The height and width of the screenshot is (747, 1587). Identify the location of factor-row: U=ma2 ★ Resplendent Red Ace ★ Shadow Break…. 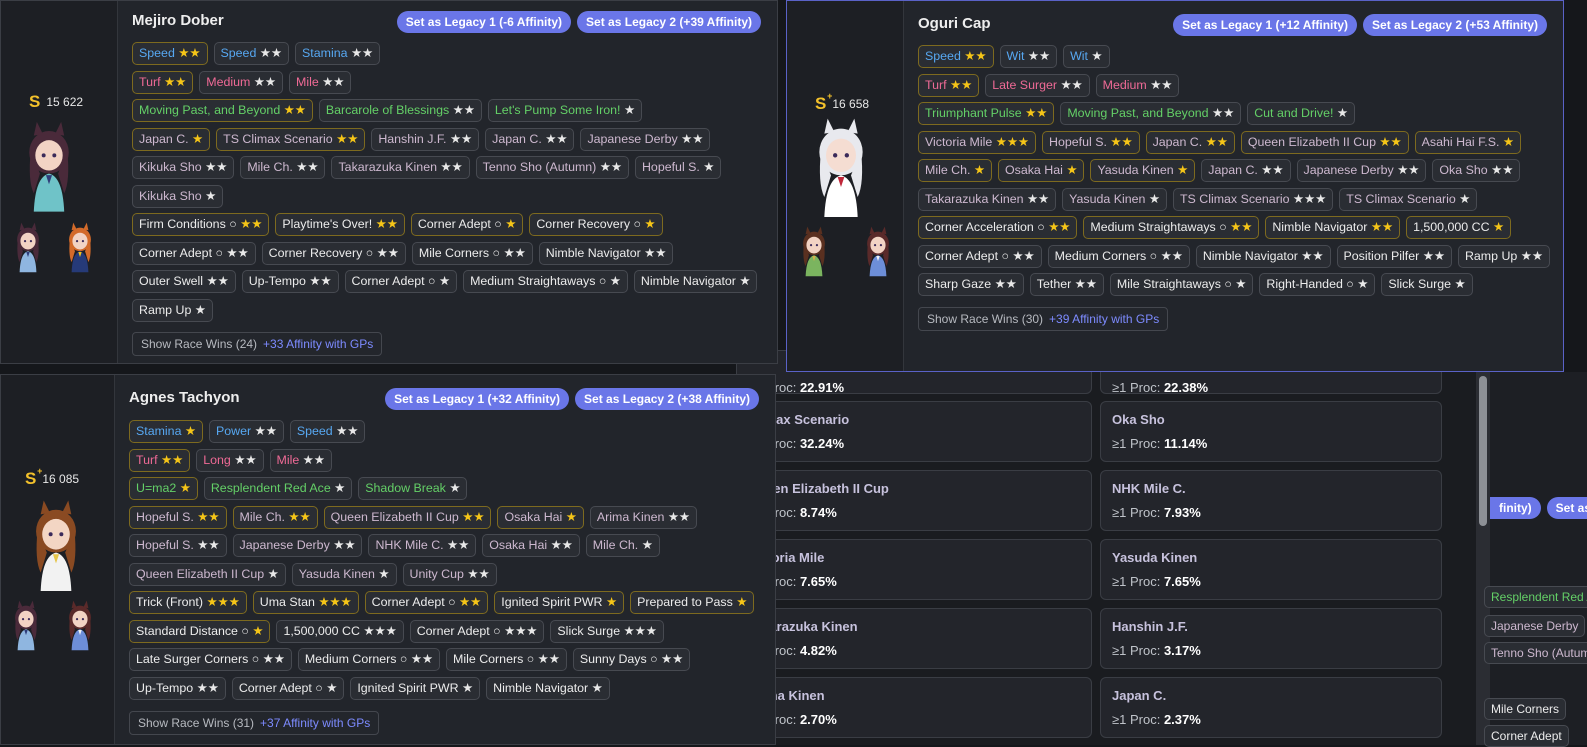
(441, 488).